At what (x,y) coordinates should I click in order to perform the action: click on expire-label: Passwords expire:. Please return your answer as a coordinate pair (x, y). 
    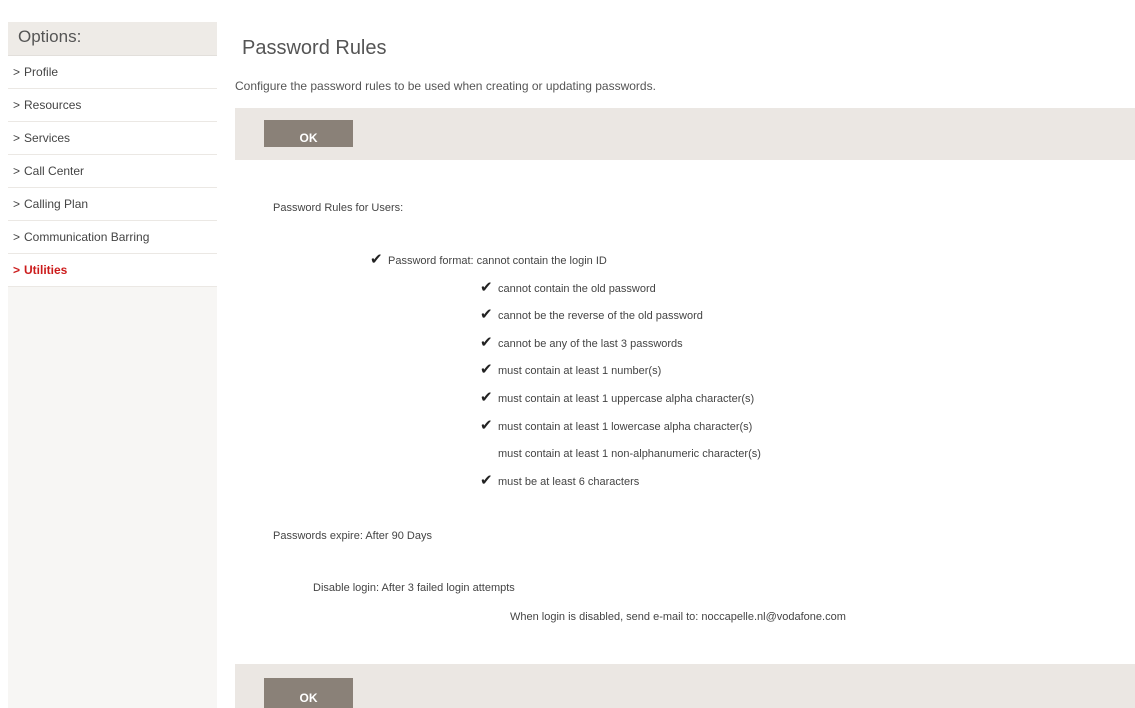
    Looking at the image, I should click on (318, 536).